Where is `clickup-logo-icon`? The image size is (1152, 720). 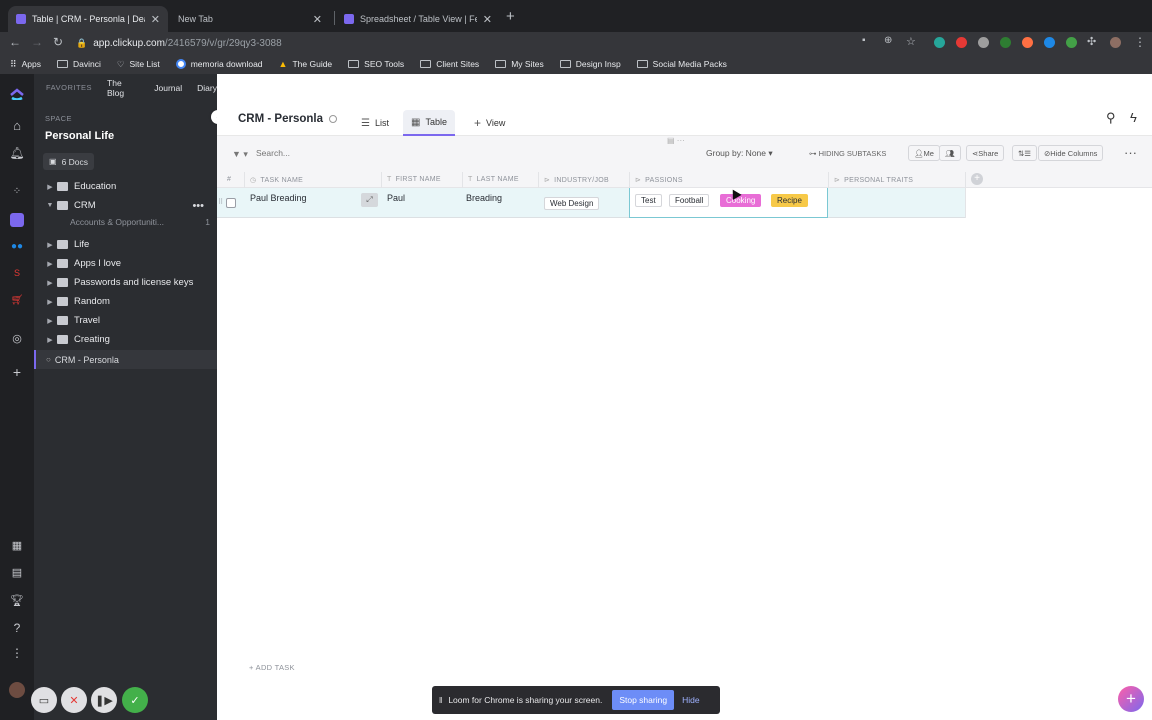 clickup-logo-icon is located at coordinates (17, 93).